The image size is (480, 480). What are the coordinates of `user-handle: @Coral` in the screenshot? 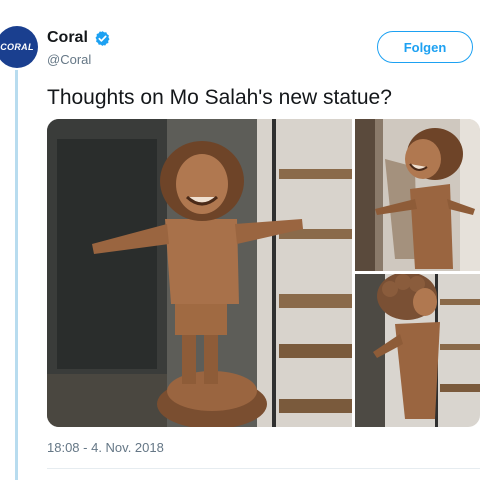 It's located at (69, 59).